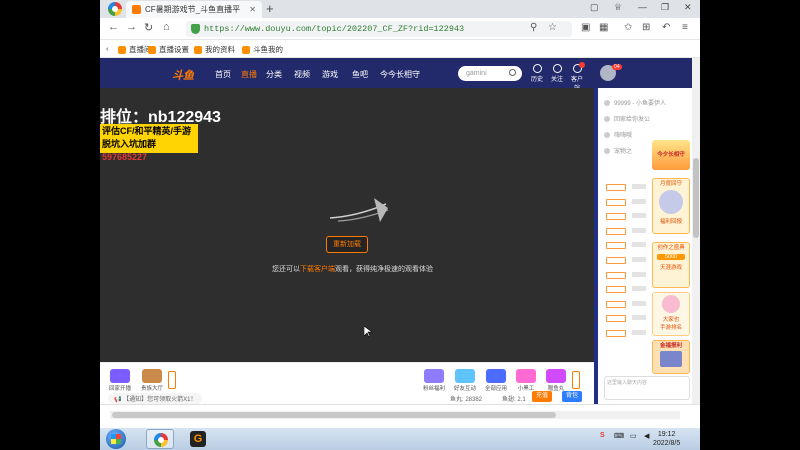 The width and height of the screenshot is (800, 450). I want to click on ime-icon: S, so click(602, 435).